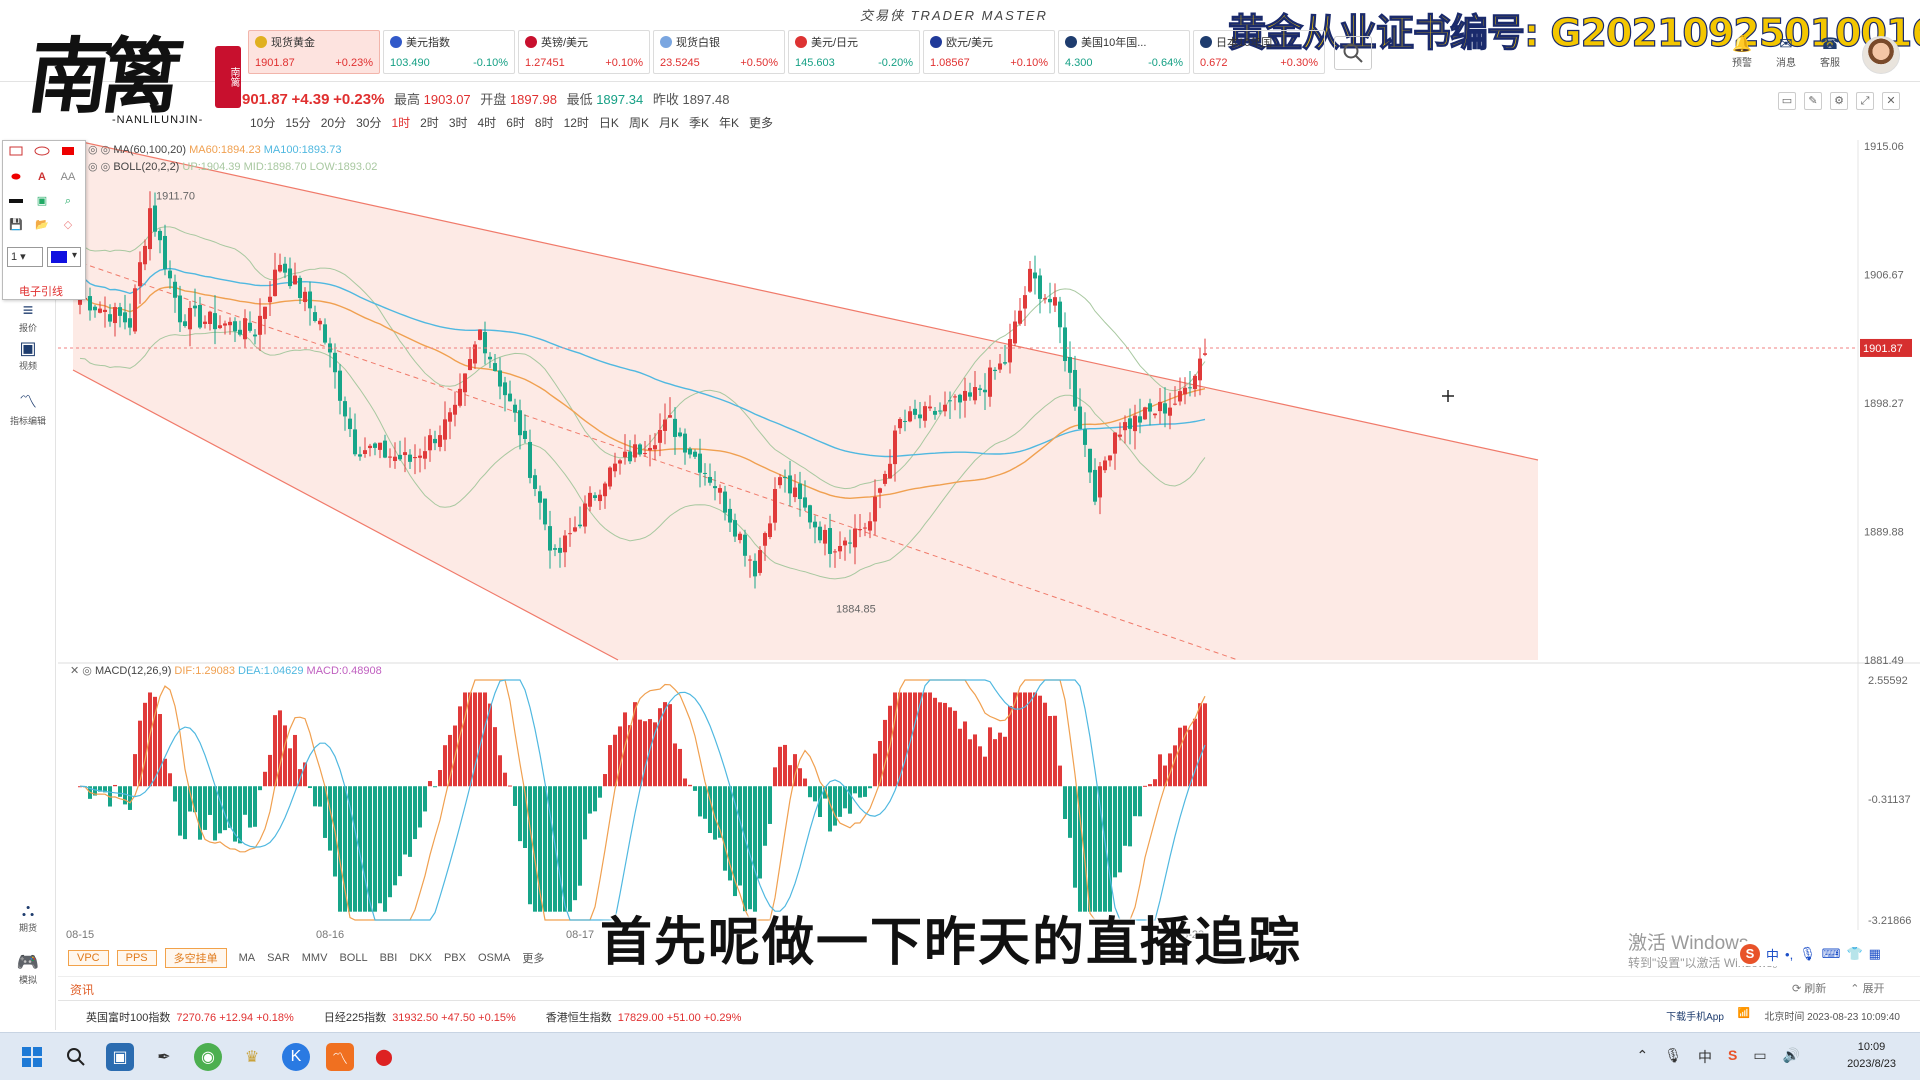 This screenshot has width=1920, height=1080. I want to click on indicator-option: MA, so click(247, 958).